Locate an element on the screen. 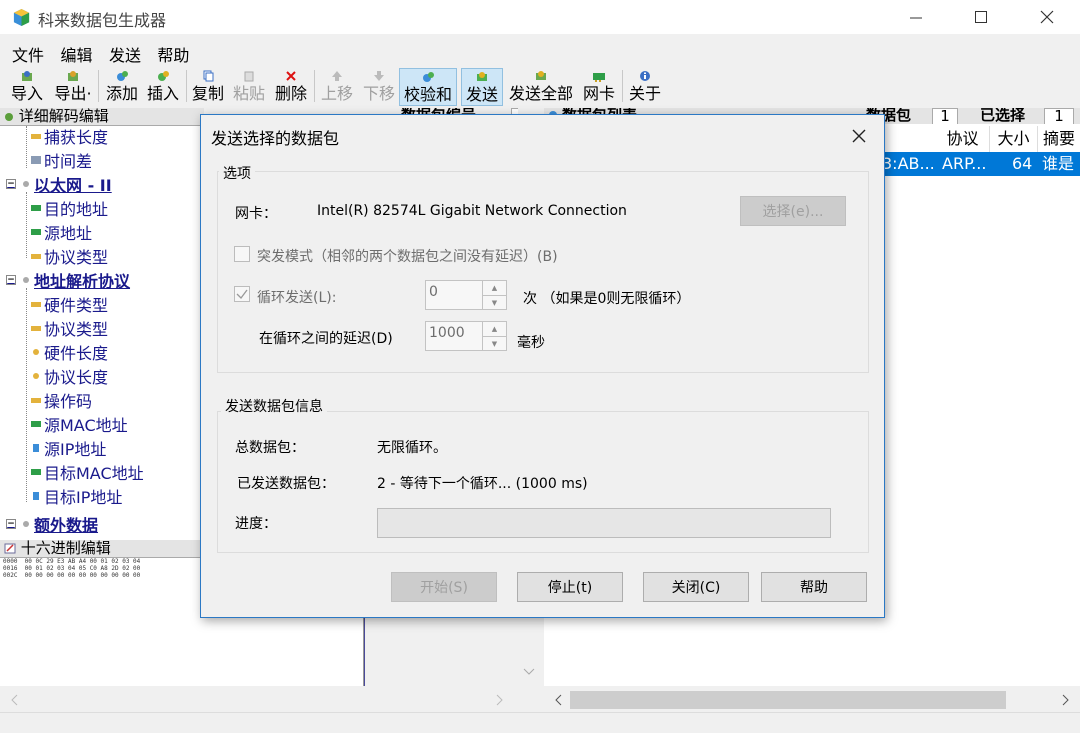  copy-button: 复制 is located at coordinates (208, 87).